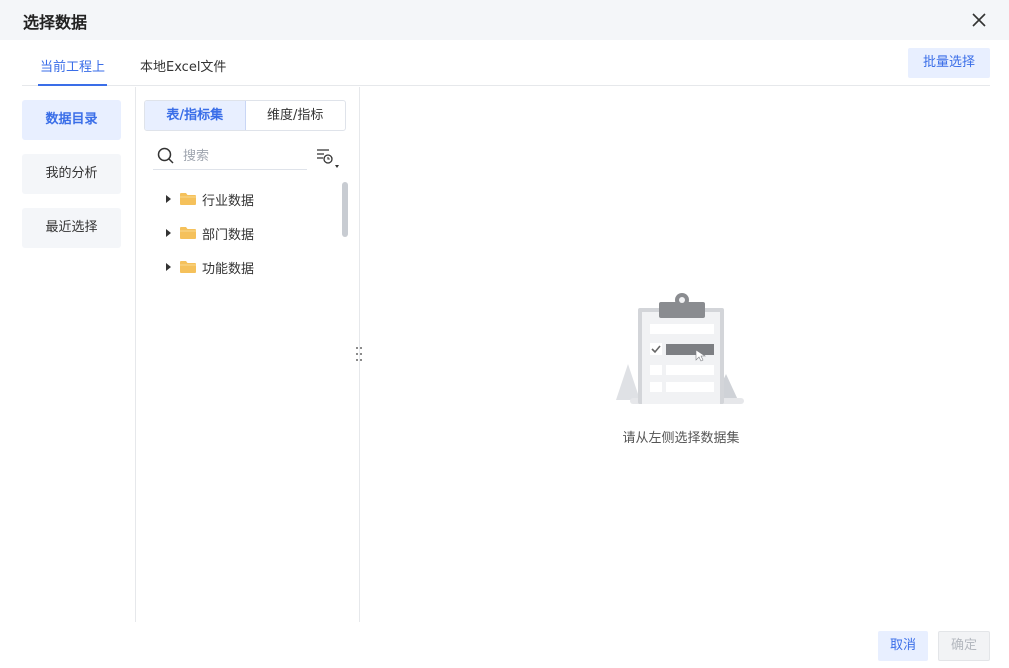  What do you see at coordinates (165, 155) in the screenshot?
I see `search-icon` at bounding box center [165, 155].